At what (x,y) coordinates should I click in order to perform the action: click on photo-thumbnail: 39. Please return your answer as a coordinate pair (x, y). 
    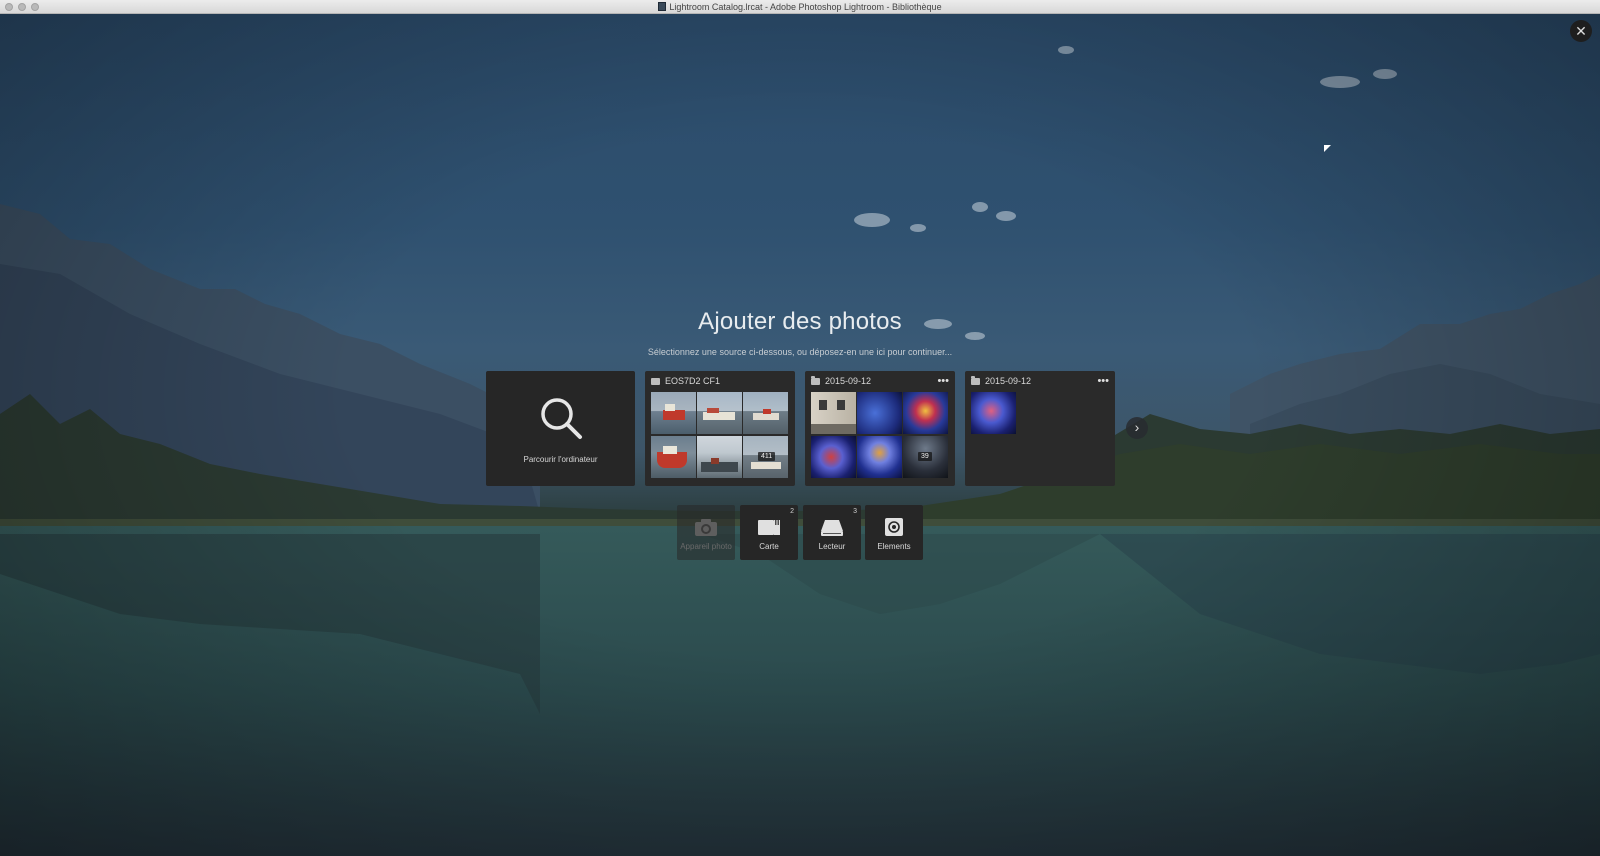
    Looking at the image, I should click on (925, 457).